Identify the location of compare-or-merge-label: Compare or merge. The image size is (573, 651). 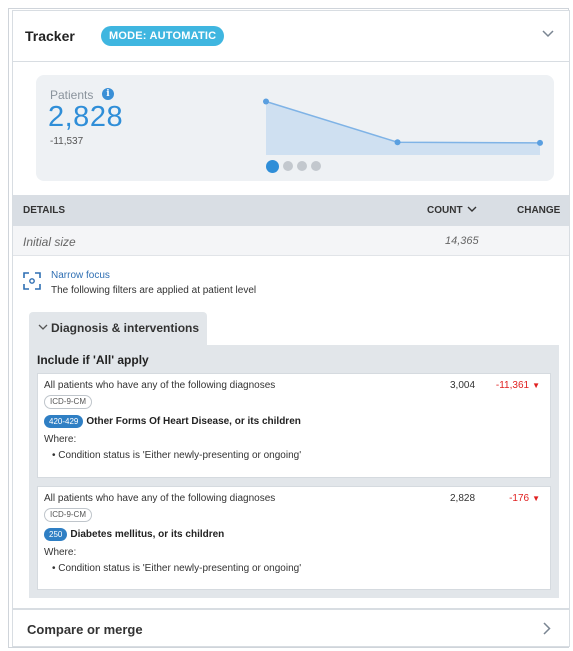
(85, 629).